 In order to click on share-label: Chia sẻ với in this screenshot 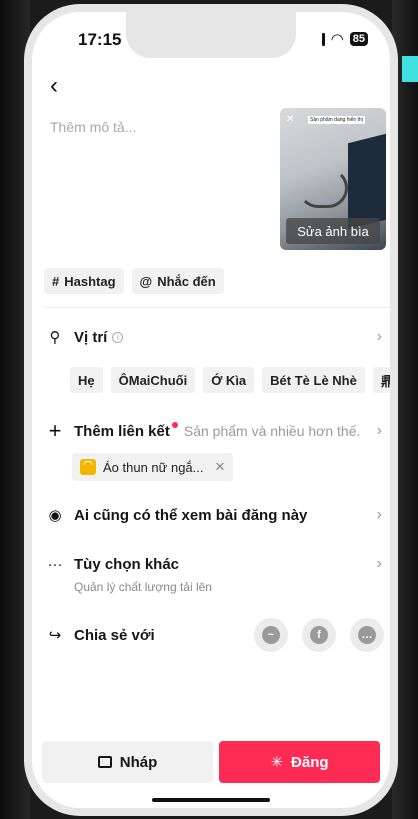, I will do `click(114, 635)`.